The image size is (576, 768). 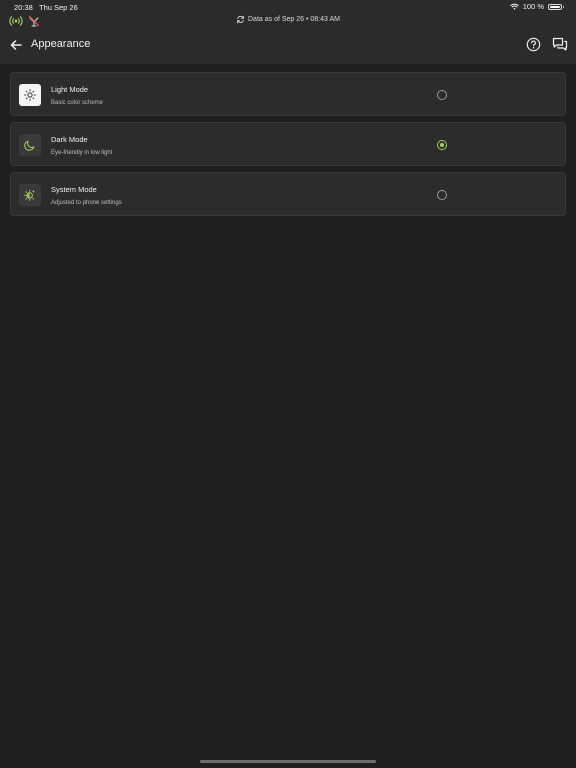 What do you see at coordinates (288, 7) in the screenshot?
I see `status-bar: 20:38 Thu Sep 26 100 %` at bounding box center [288, 7].